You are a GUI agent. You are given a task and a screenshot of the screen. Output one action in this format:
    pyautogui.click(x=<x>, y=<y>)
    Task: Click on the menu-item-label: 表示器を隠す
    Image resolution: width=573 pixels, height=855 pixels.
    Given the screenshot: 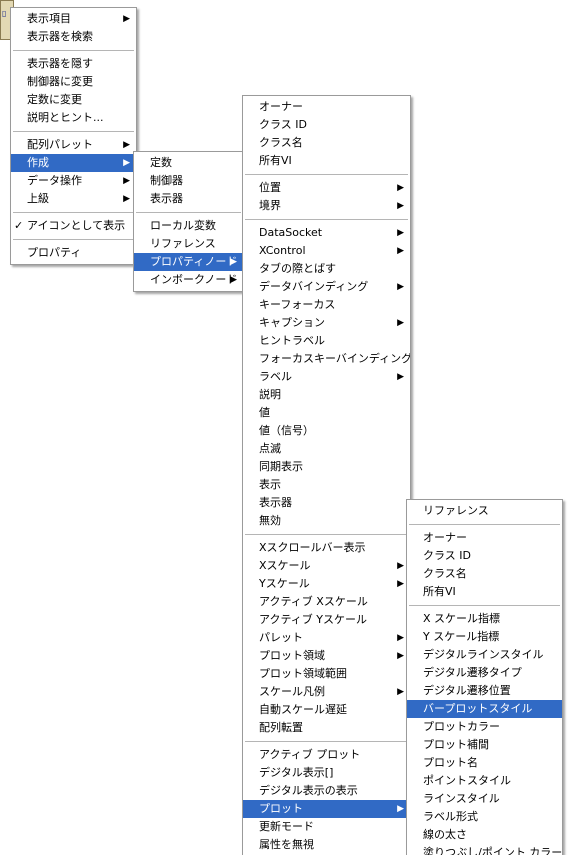 What is the action you would take?
    pyautogui.click(x=60, y=63)
    